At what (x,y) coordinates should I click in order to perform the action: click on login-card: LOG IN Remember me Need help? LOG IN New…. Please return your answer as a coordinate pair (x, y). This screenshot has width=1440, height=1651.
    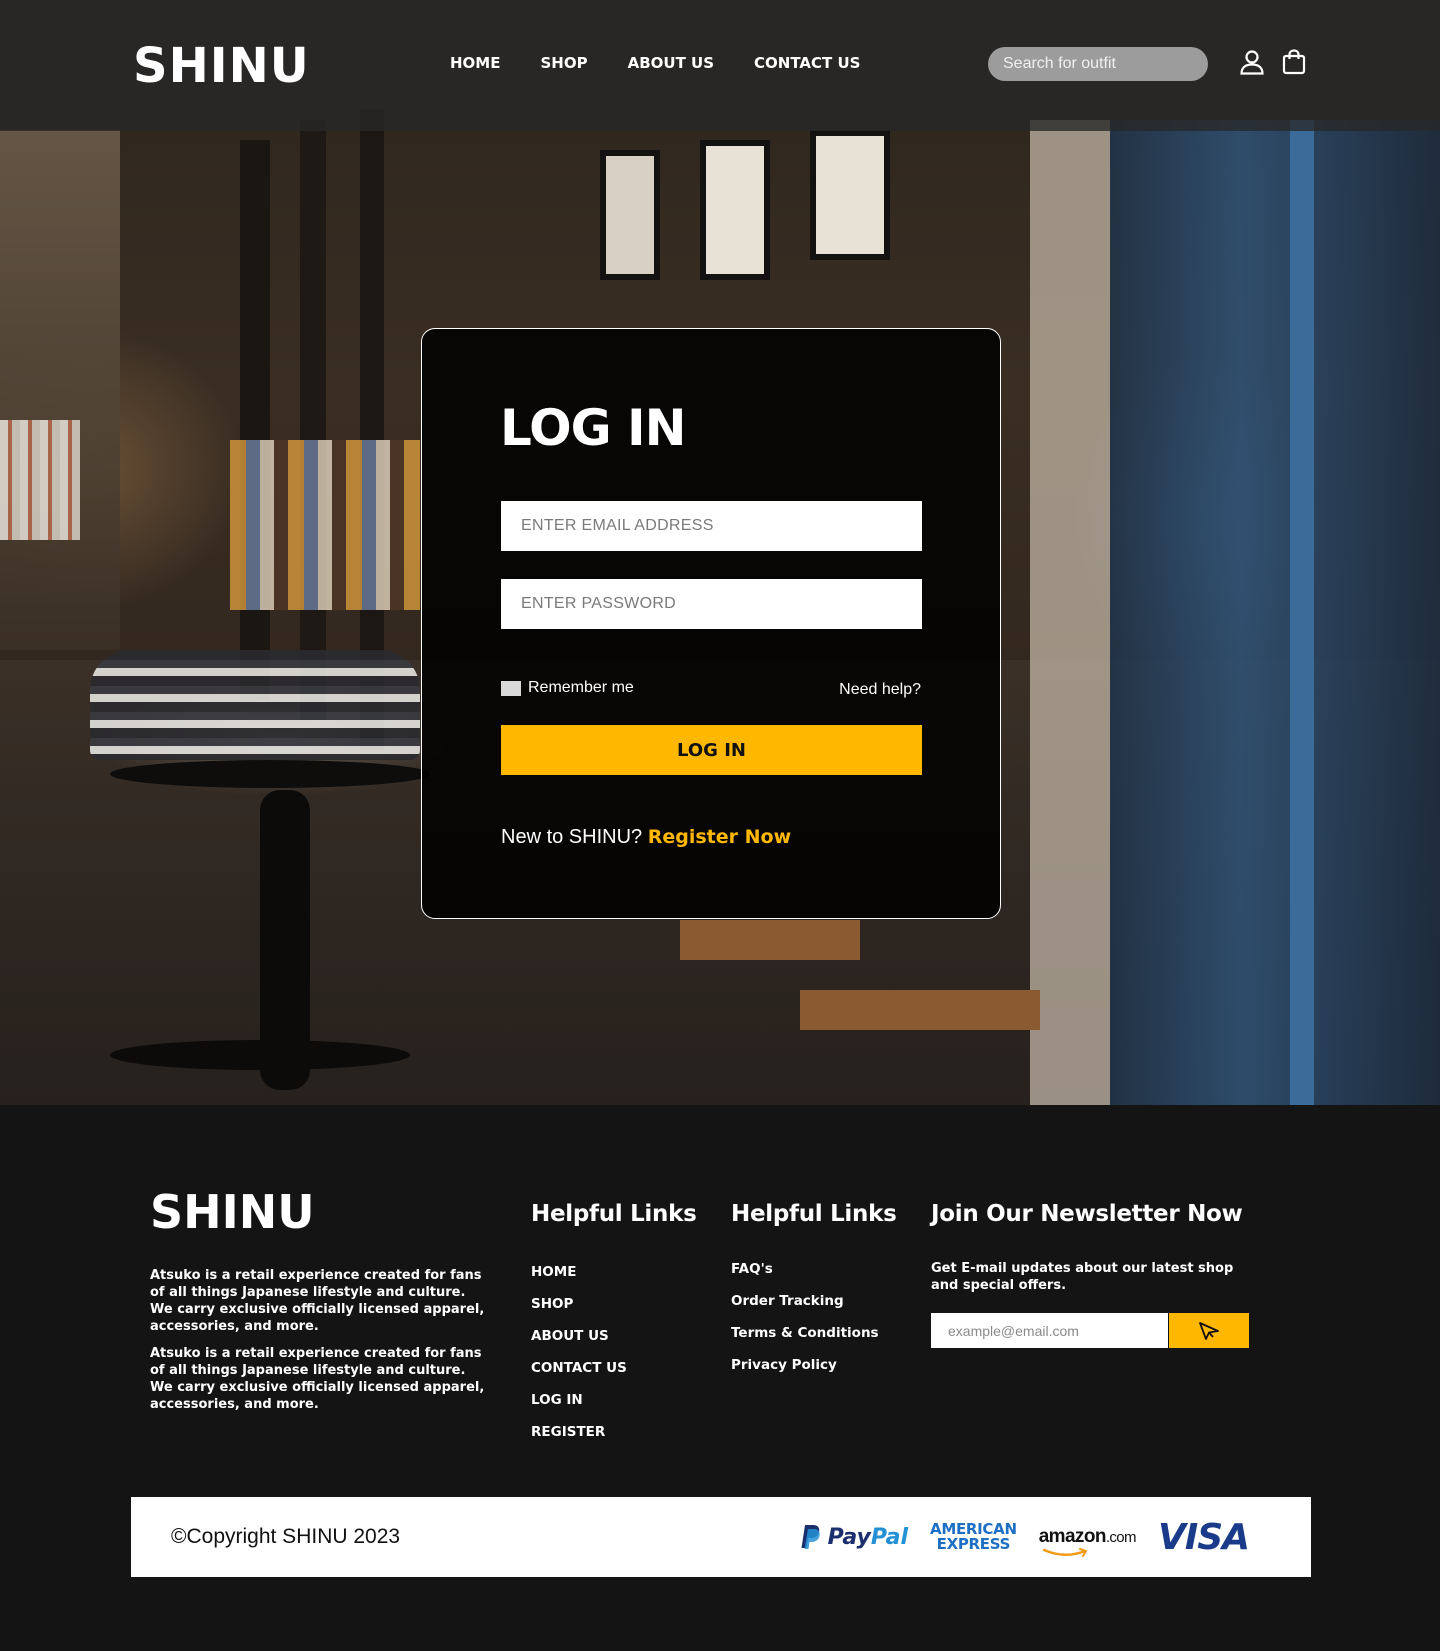
    Looking at the image, I should click on (711, 623).